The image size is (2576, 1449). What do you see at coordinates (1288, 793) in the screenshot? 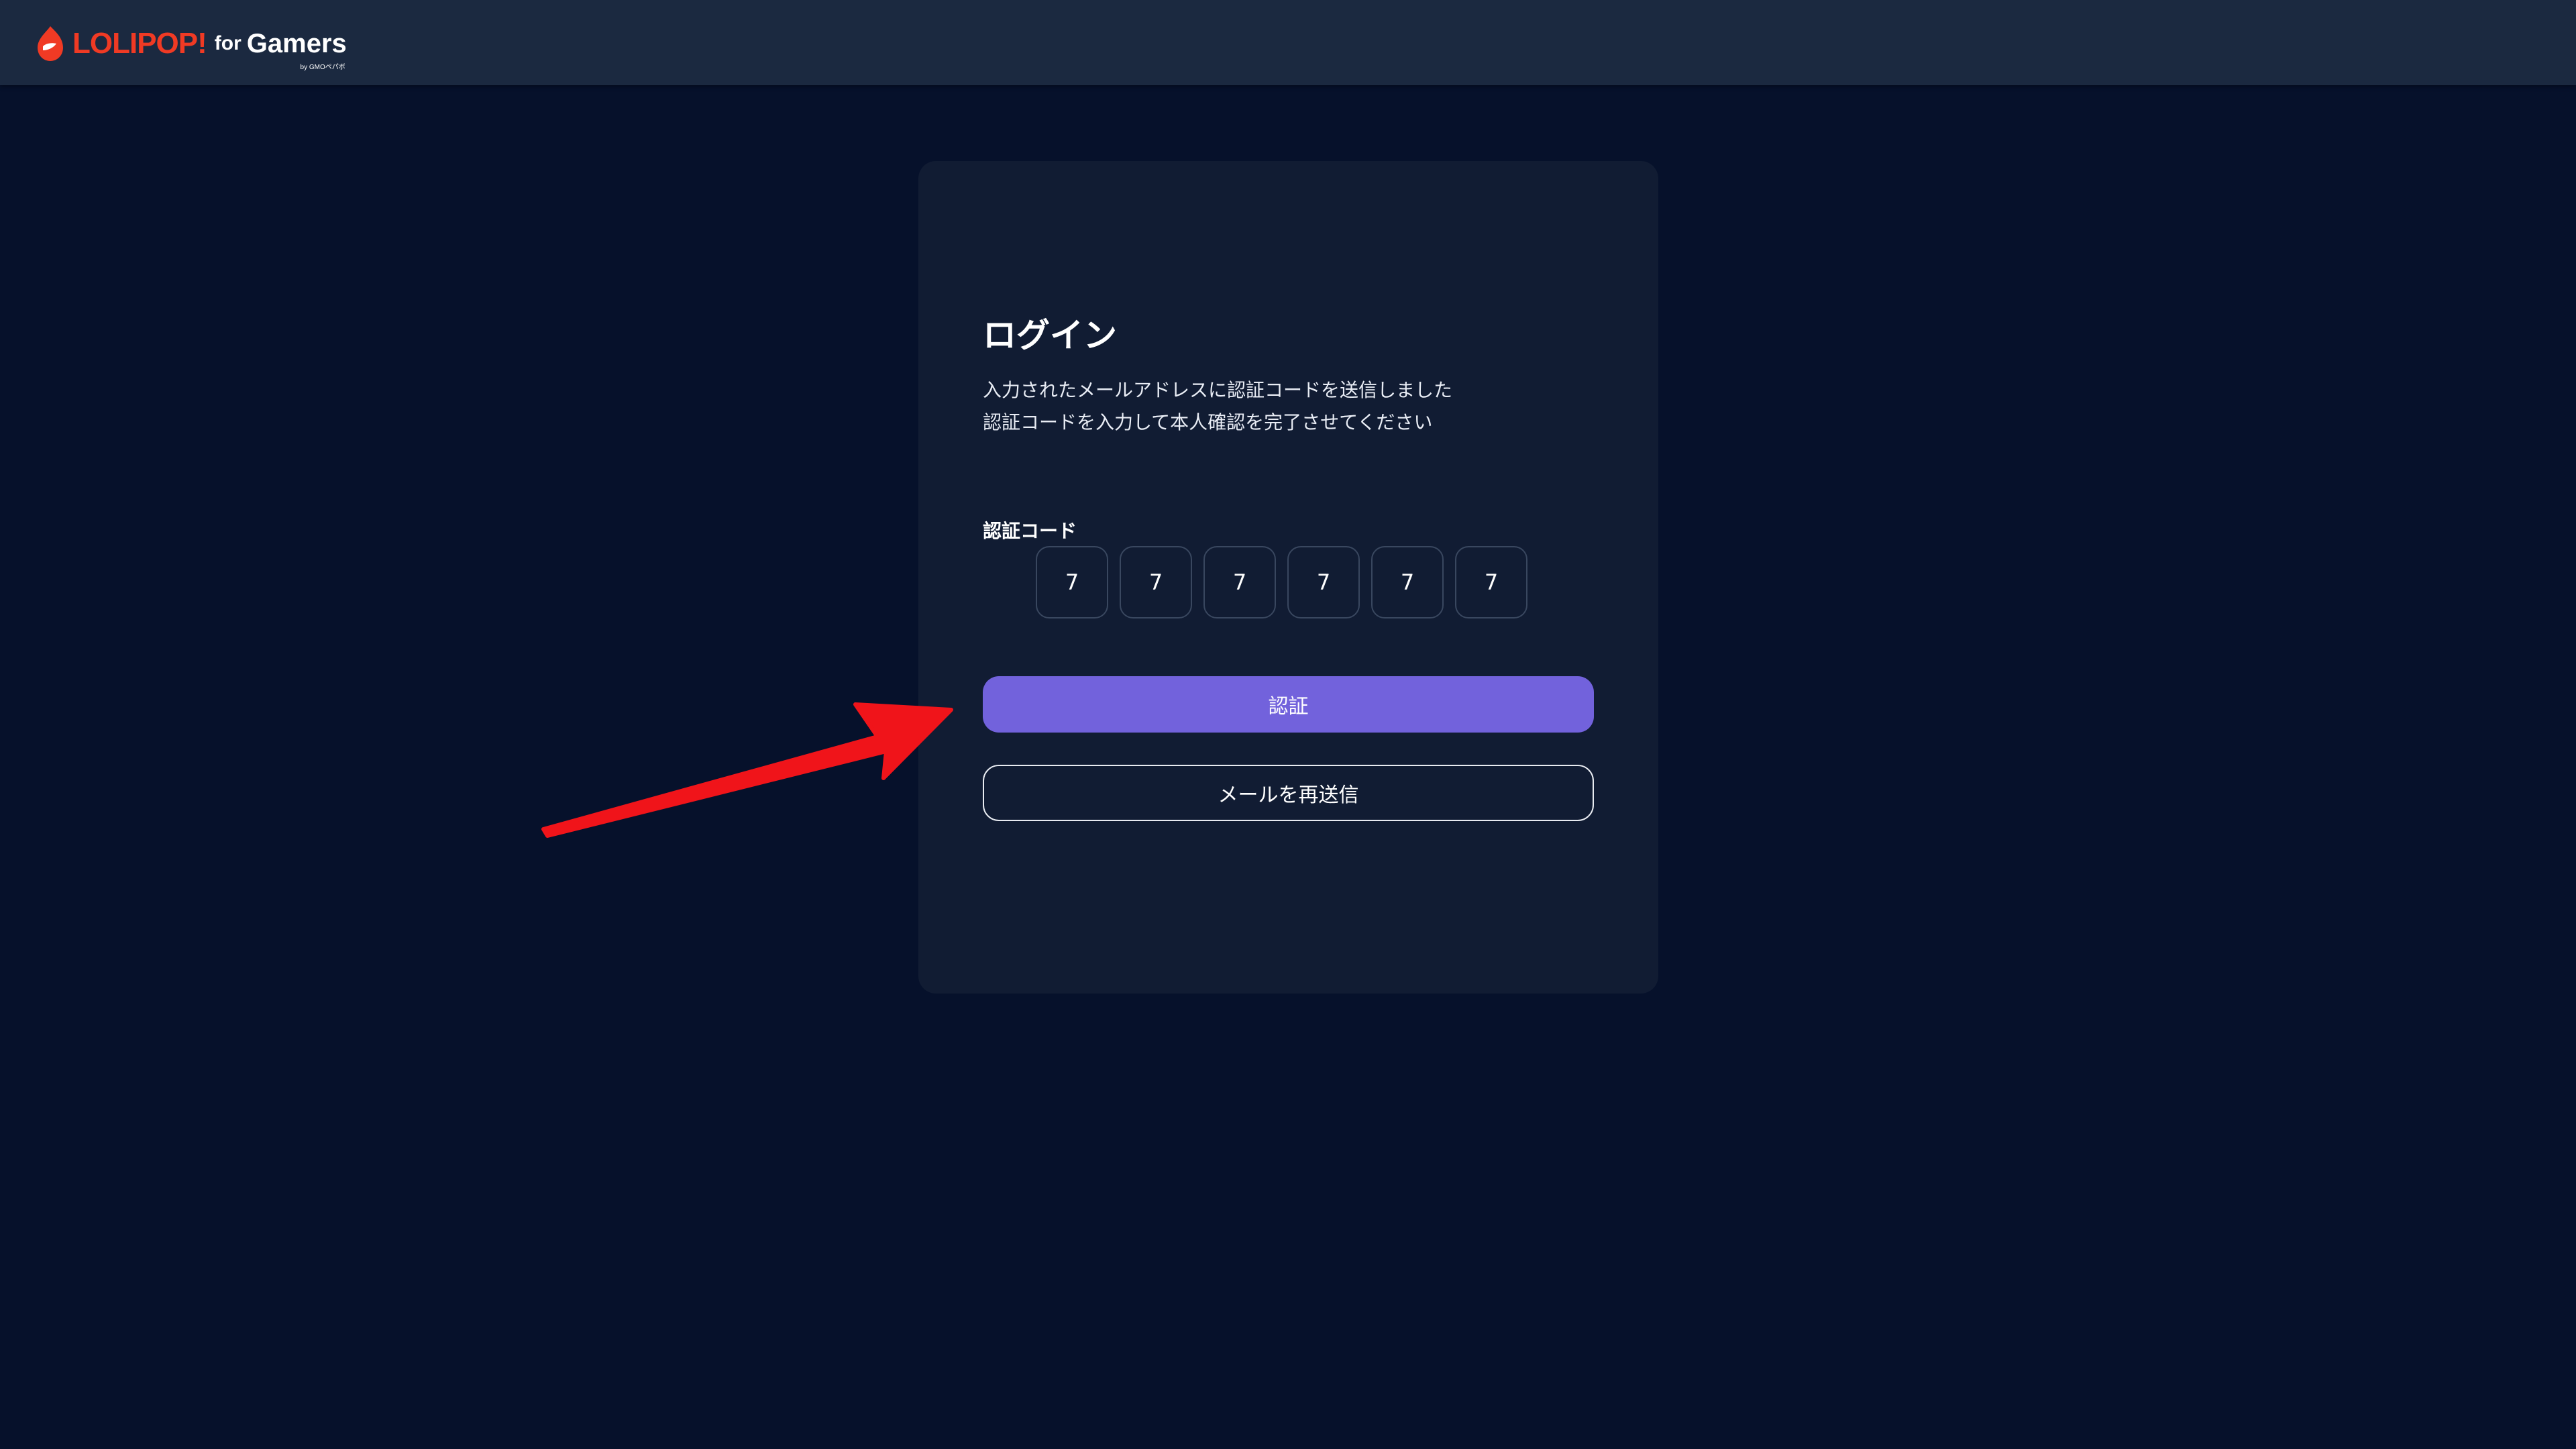
I see `resend-email-button: メールを再送信` at bounding box center [1288, 793].